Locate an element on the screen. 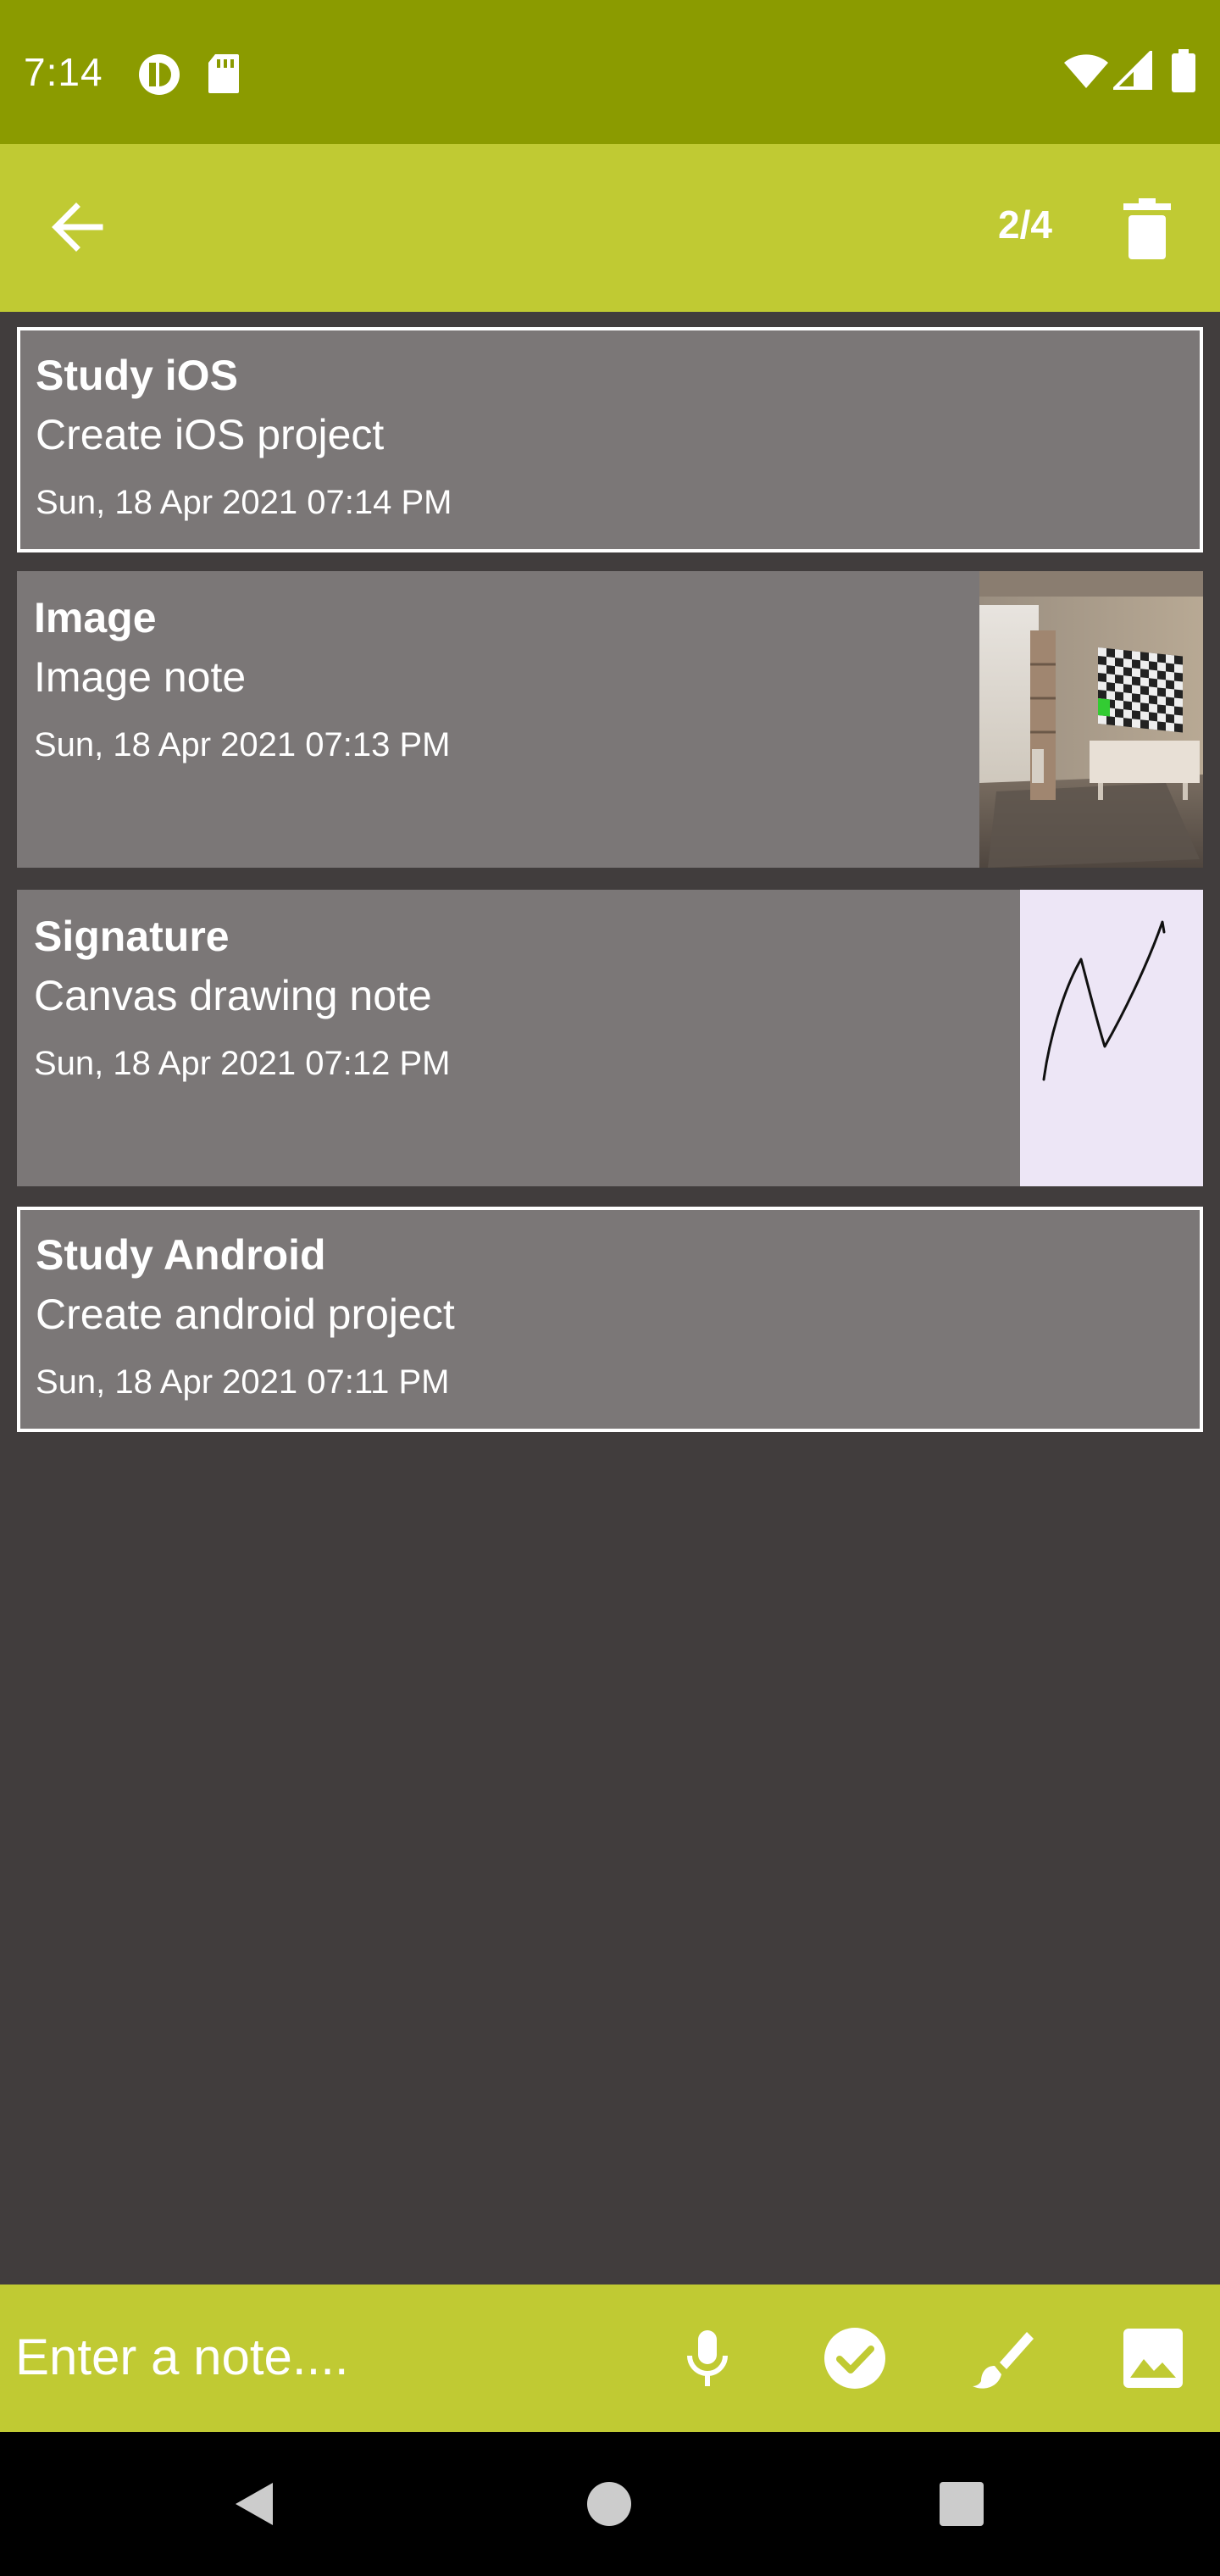 Image resolution: width=1220 pixels, height=2576 pixels. note-title: Signature is located at coordinates (132, 936).